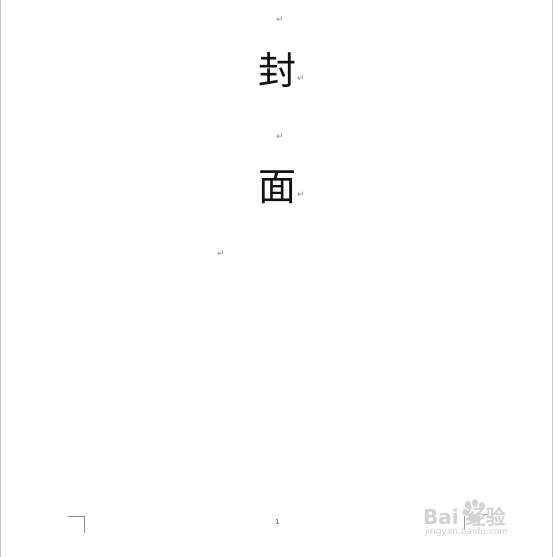 Image resolution: width=553 pixels, height=557 pixels. I want to click on baidu-jingyan-watermark: Bai 经验 jingyan.baidu.com, so click(473, 519).